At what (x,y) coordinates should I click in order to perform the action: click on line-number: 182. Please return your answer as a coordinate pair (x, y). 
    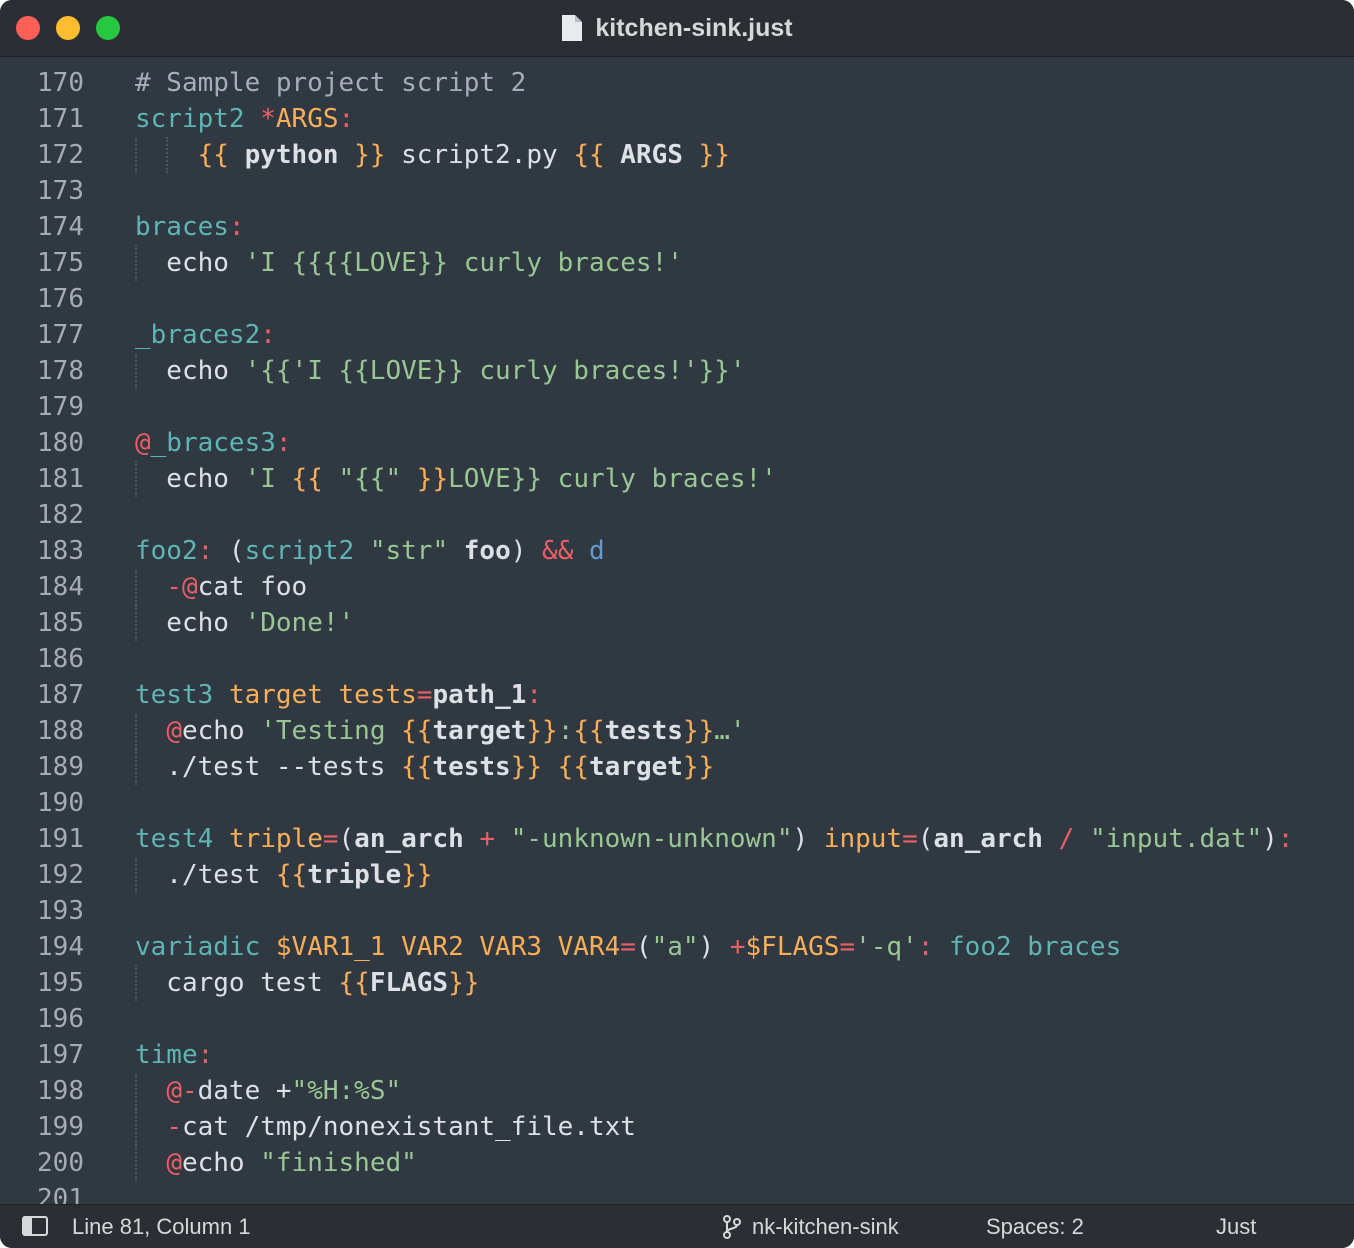
    Looking at the image, I should click on (60, 515).